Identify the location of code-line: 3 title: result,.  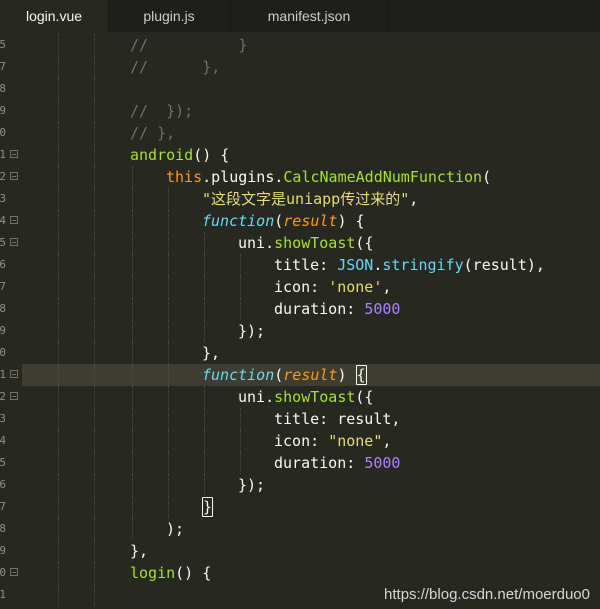
(300, 419).